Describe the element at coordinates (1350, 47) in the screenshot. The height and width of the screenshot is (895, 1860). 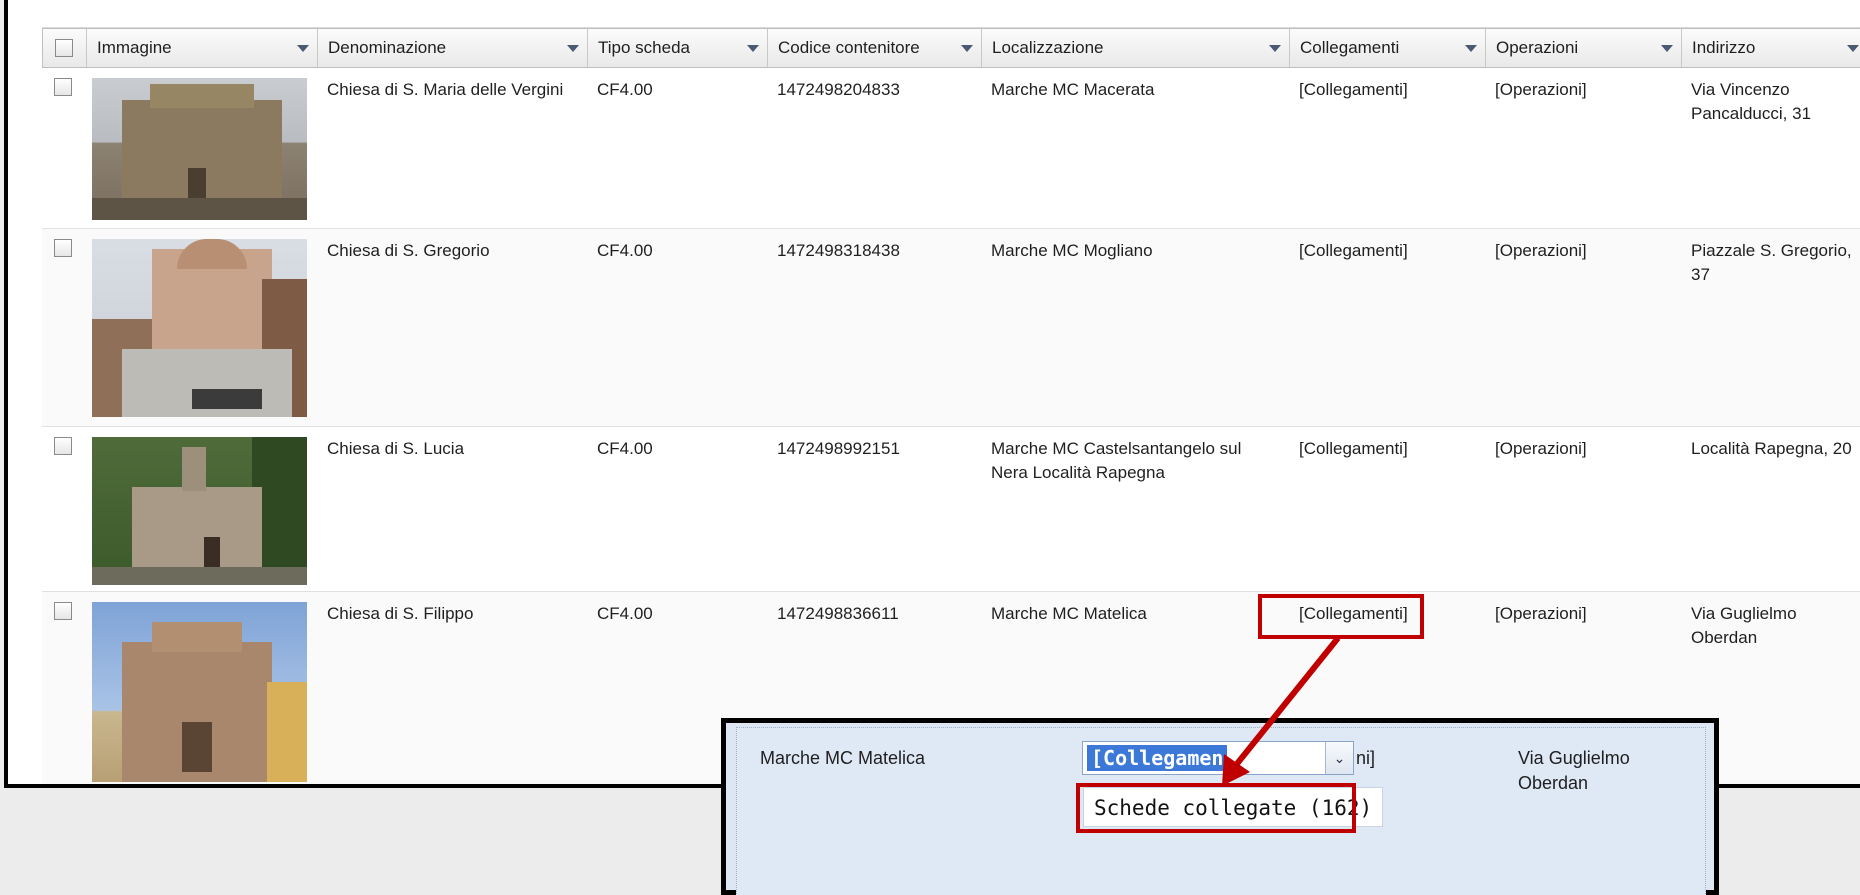
I see `column-label: Collegamenti` at that location.